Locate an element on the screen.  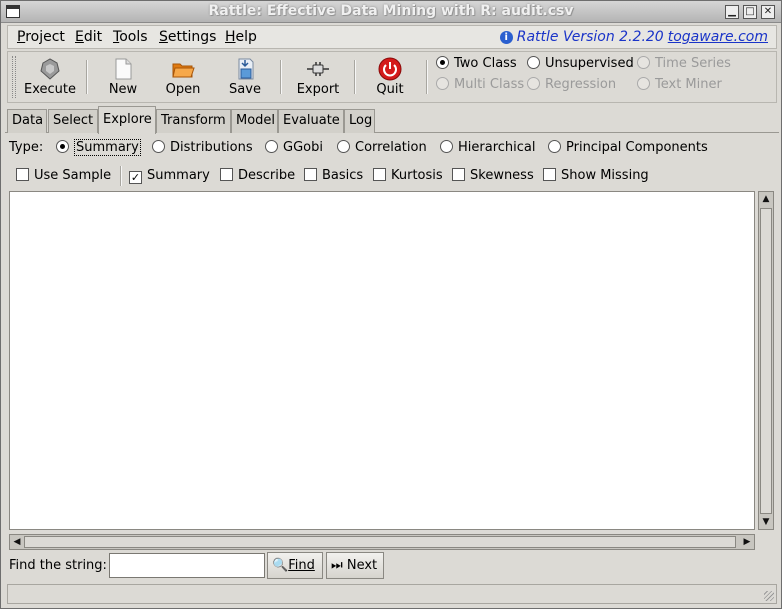
type-ggobi-radio: GGobi is located at coordinates (294, 147).